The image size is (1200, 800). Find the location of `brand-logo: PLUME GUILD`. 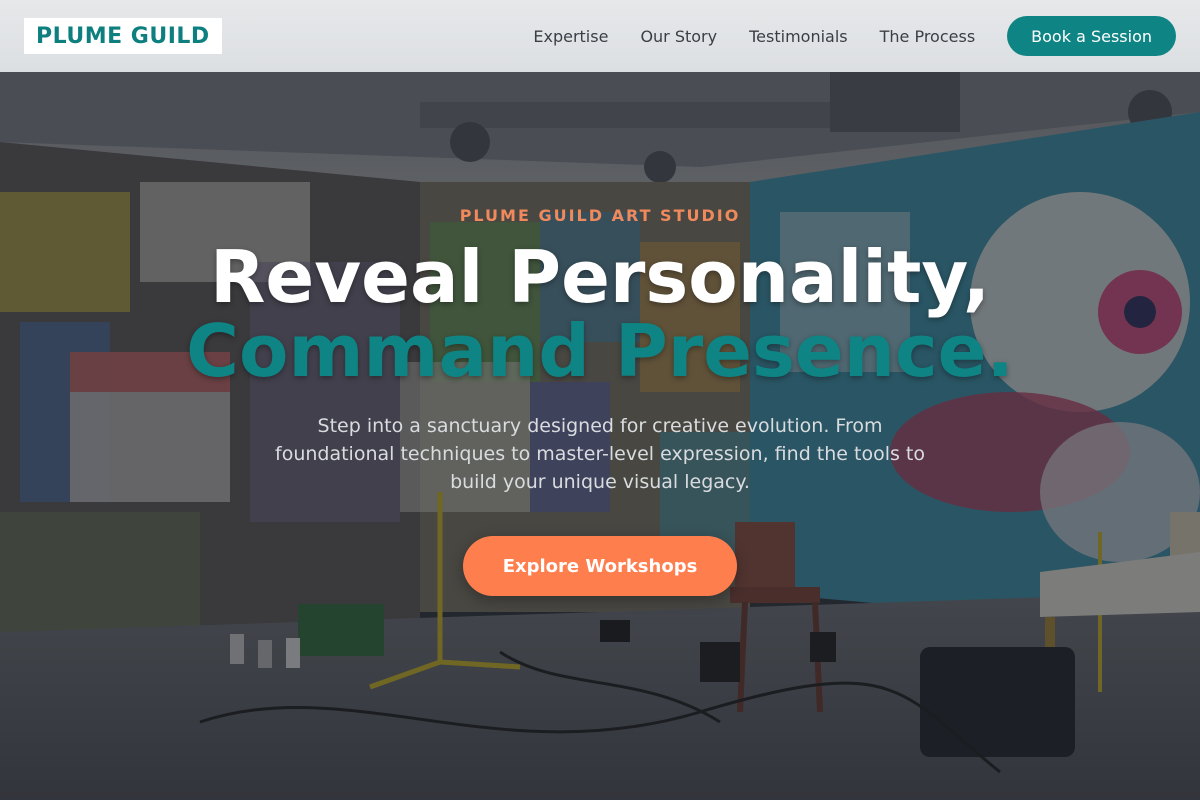

brand-logo: PLUME GUILD is located at coordinates (123, 36).